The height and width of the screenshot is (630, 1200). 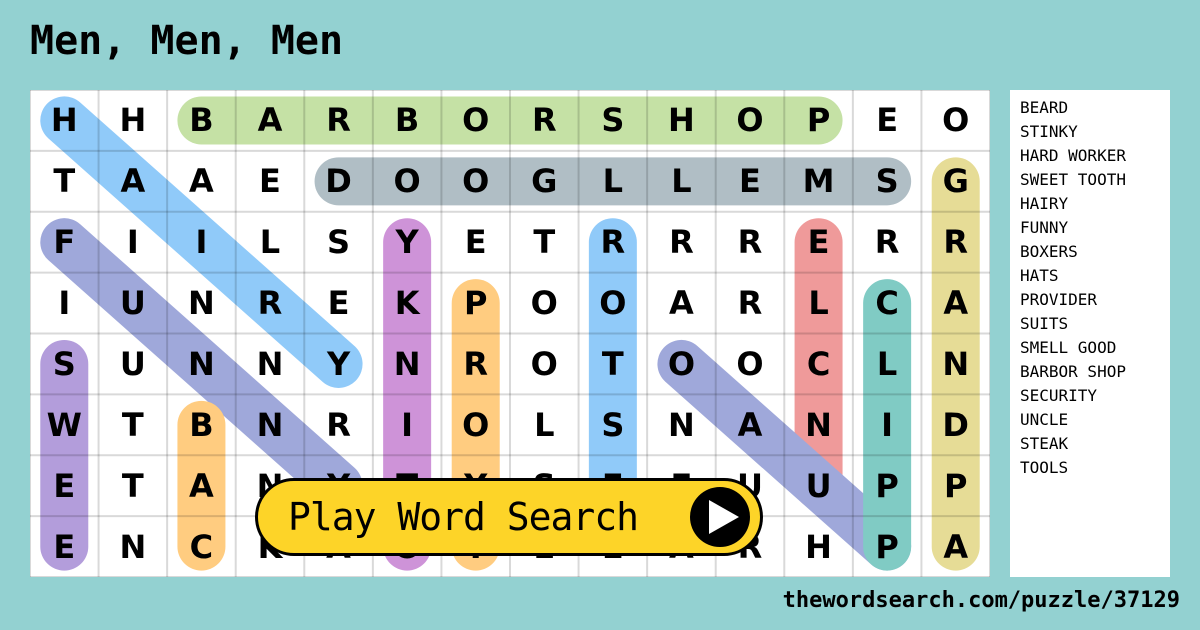 I want to click on grid-cell: M, so click(x=818, y=181).